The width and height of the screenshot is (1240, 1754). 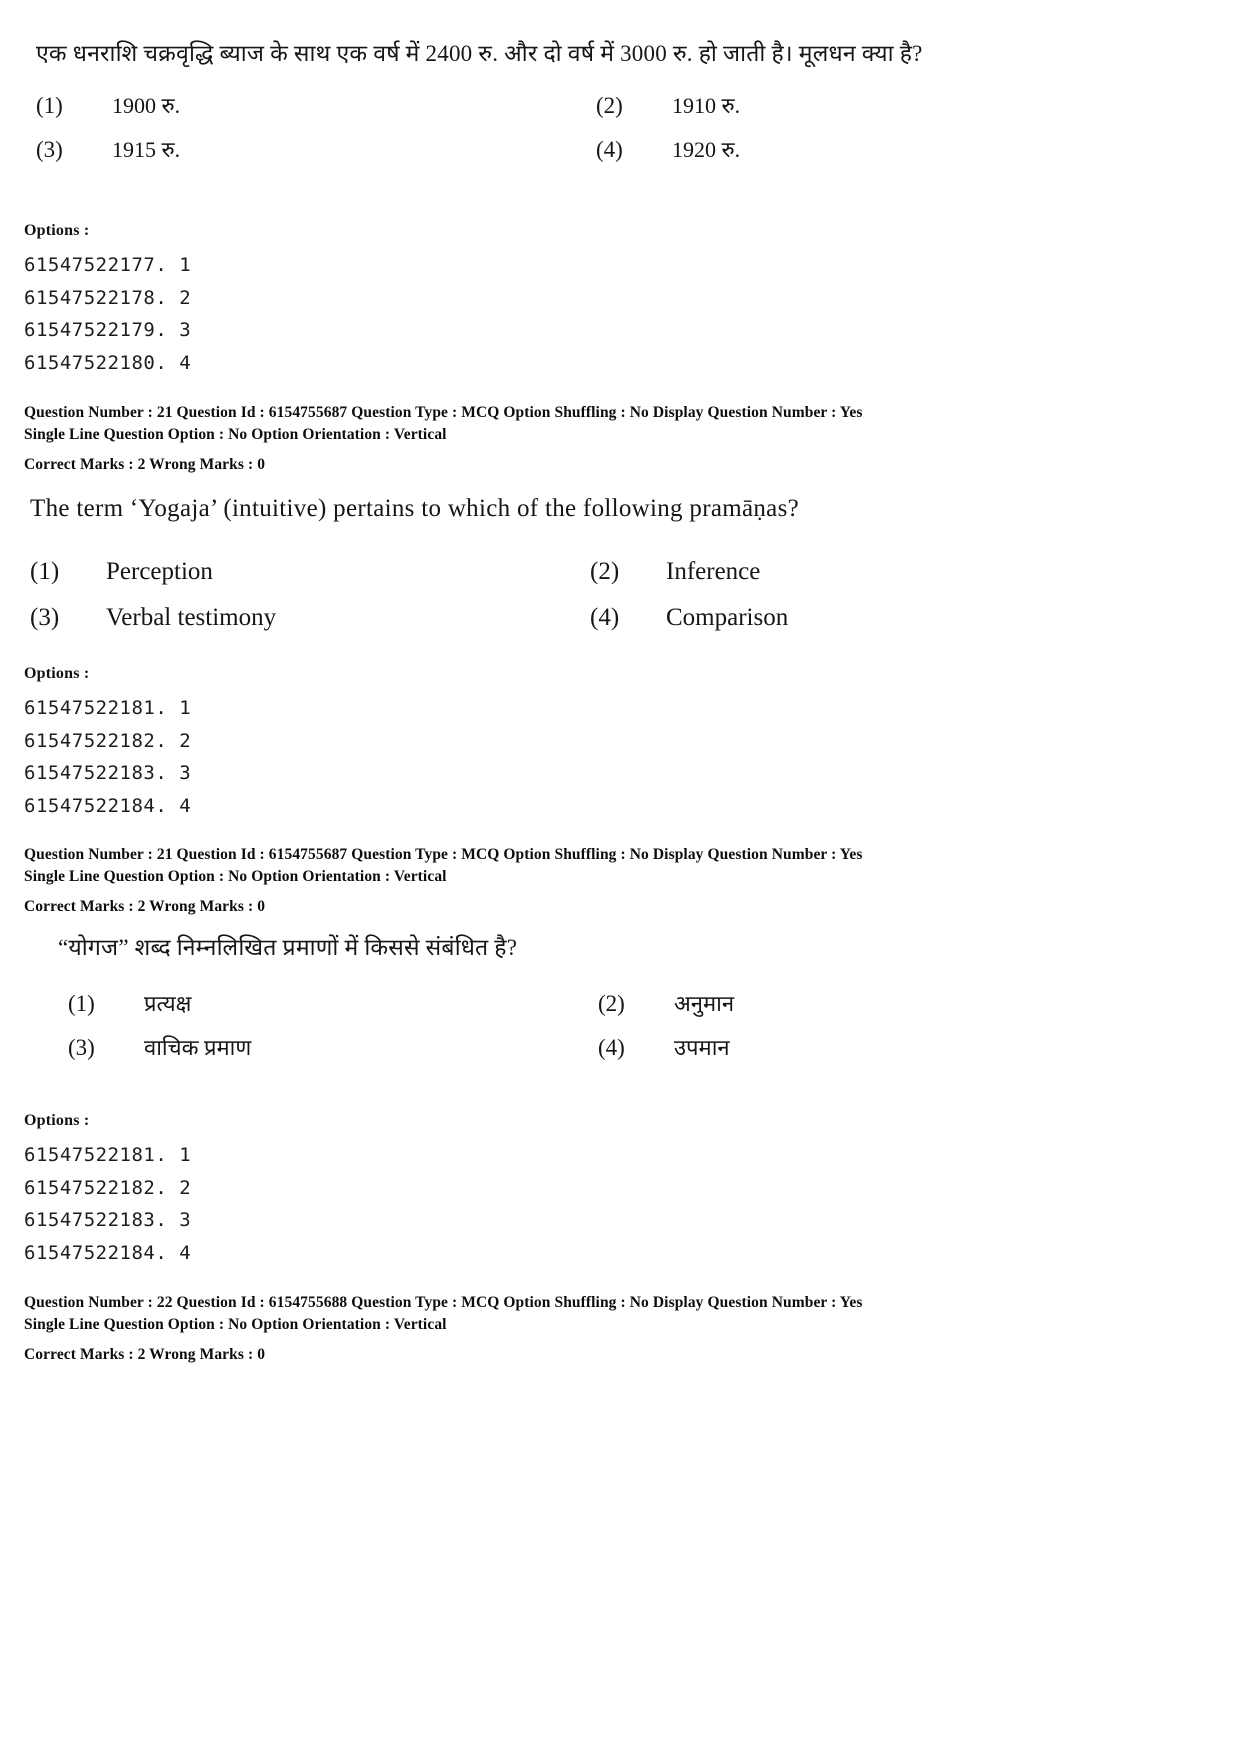 What do you see at coordinates (900, 572) in the screenshot?
I see `option-item: (2) Inference` at bounding box center [900, 572].